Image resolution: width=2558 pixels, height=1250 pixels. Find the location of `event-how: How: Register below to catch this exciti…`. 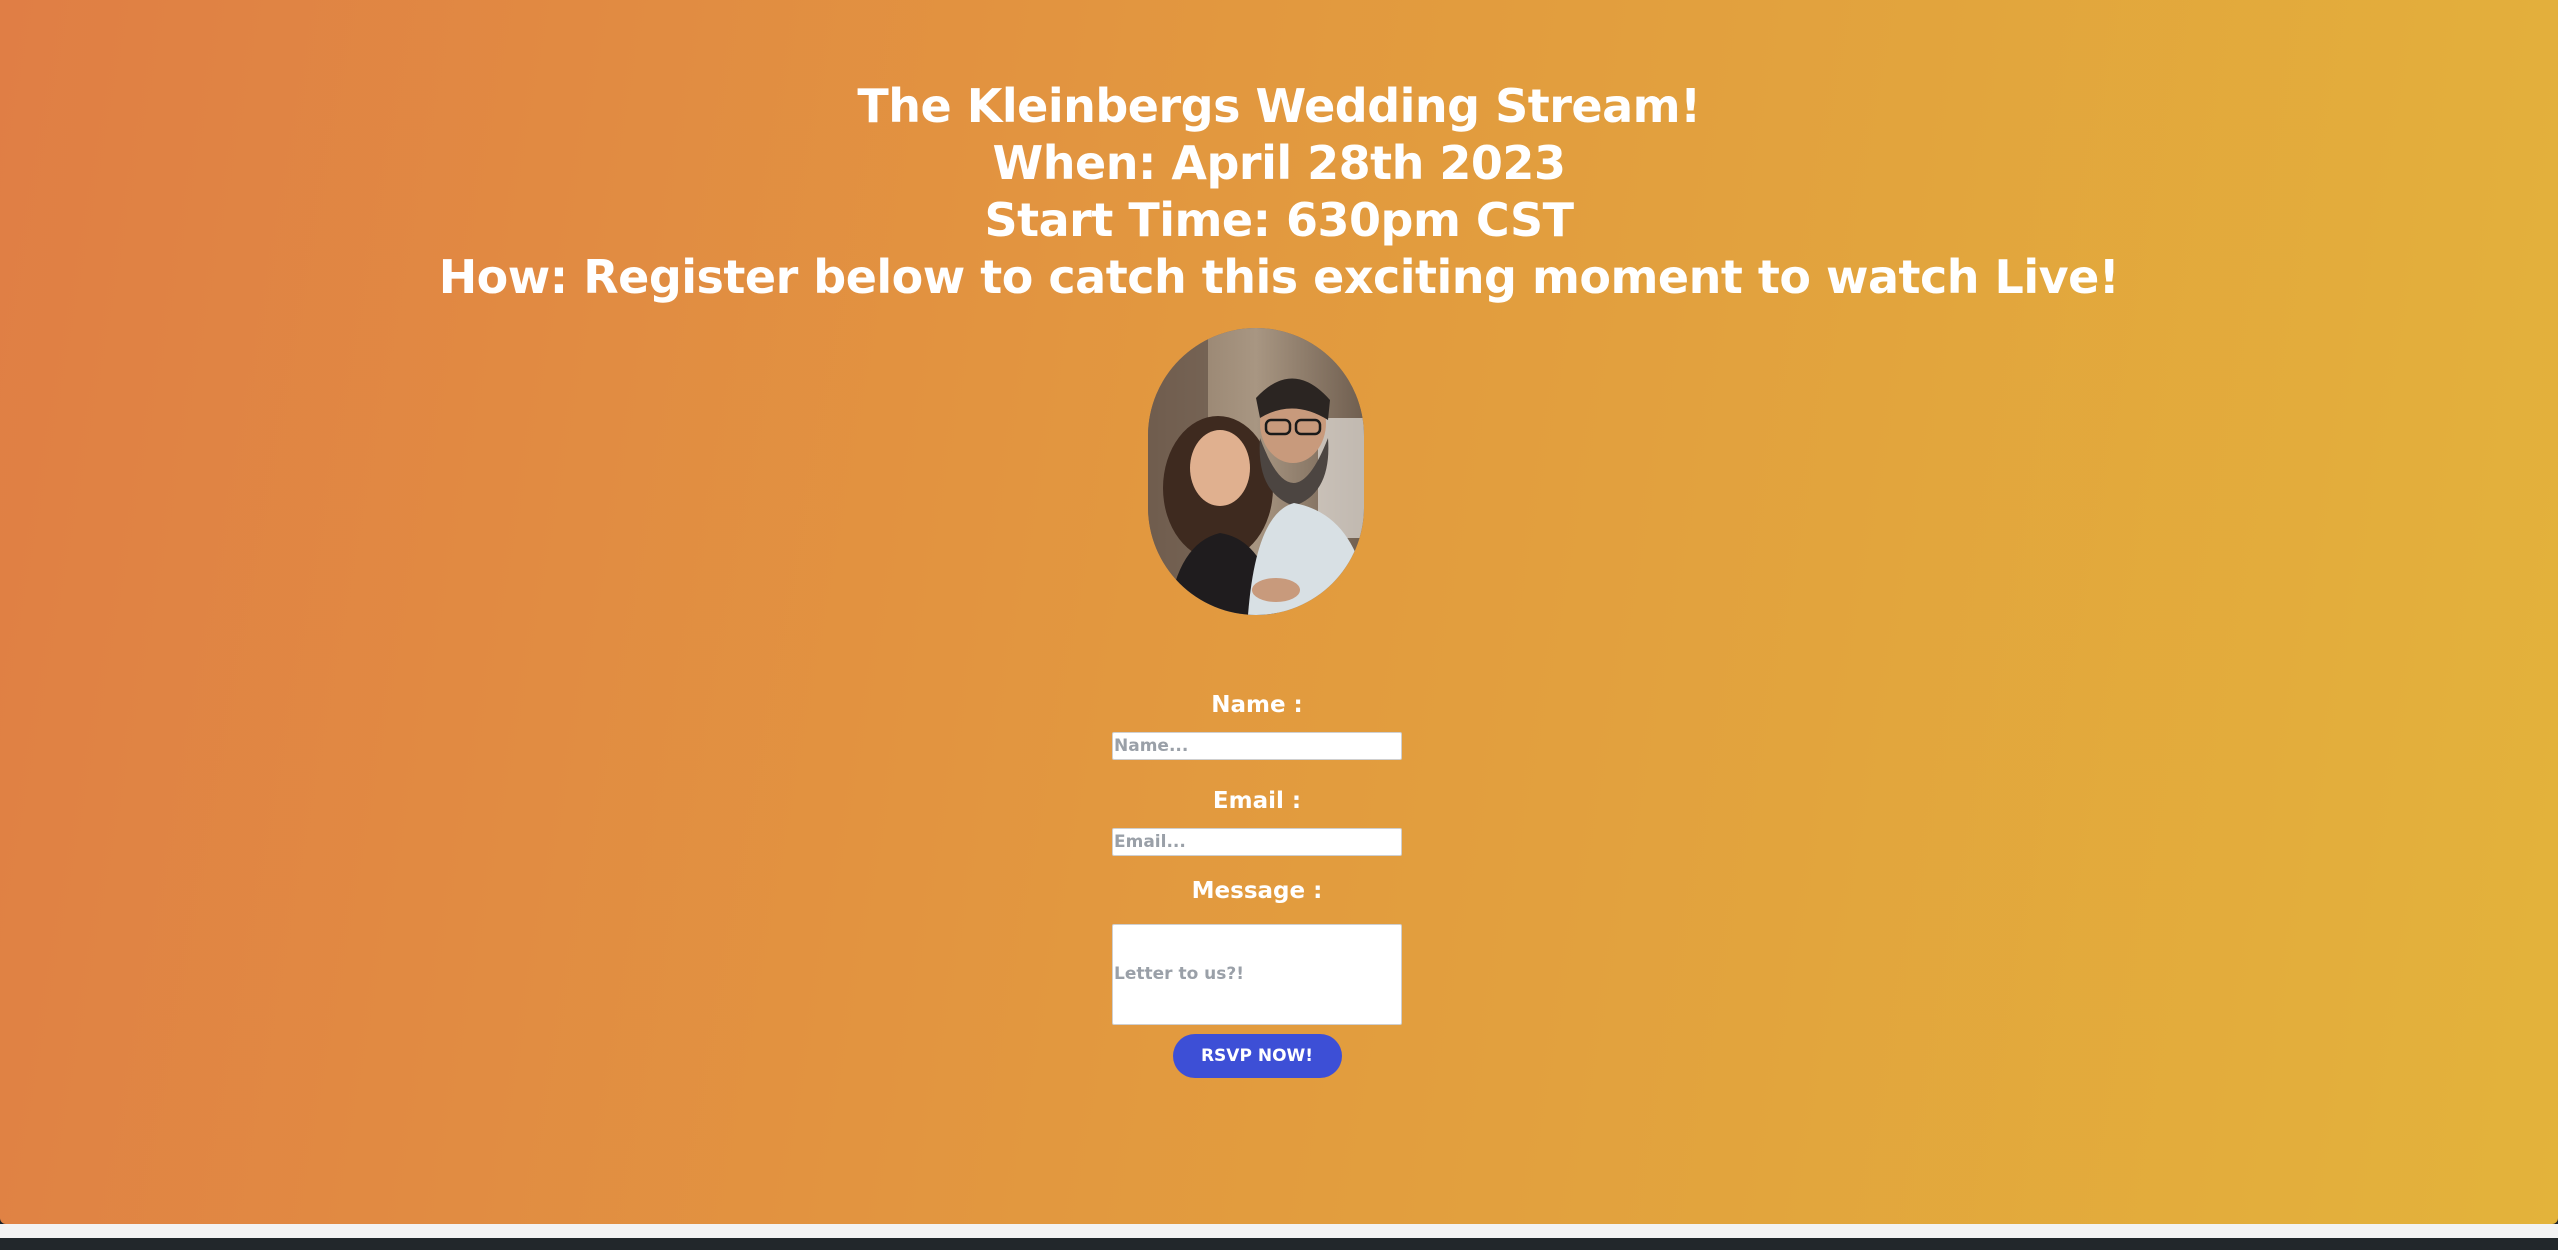

event-how: How: Register below to catch this exciti… is located at coordinates (1279, 277).